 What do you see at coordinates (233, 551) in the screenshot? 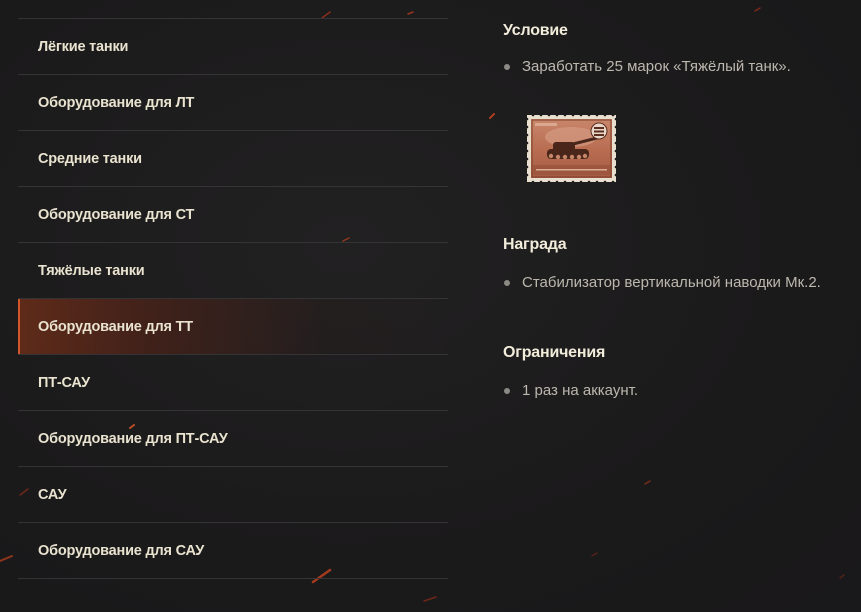
I see `menu-item-spg-equipment: Оборудование для САУ` at bounding box center [233, 551].